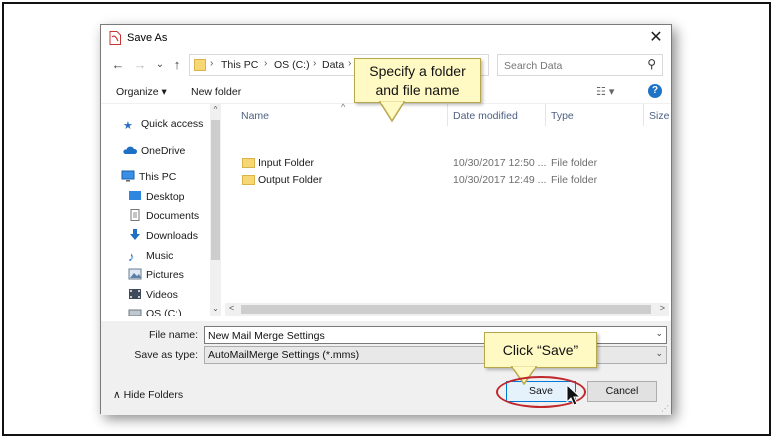 The width and height of the screenshot is (773, 438). I want to click on sidebar-item-quick-access: ★ Quick access, so click(163, 127).